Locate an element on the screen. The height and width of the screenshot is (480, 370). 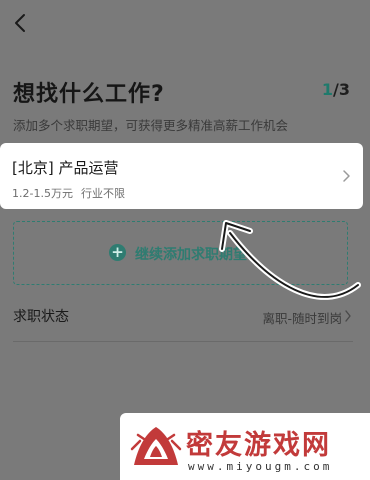
miyou-logo is located at coordinates (156, 446).